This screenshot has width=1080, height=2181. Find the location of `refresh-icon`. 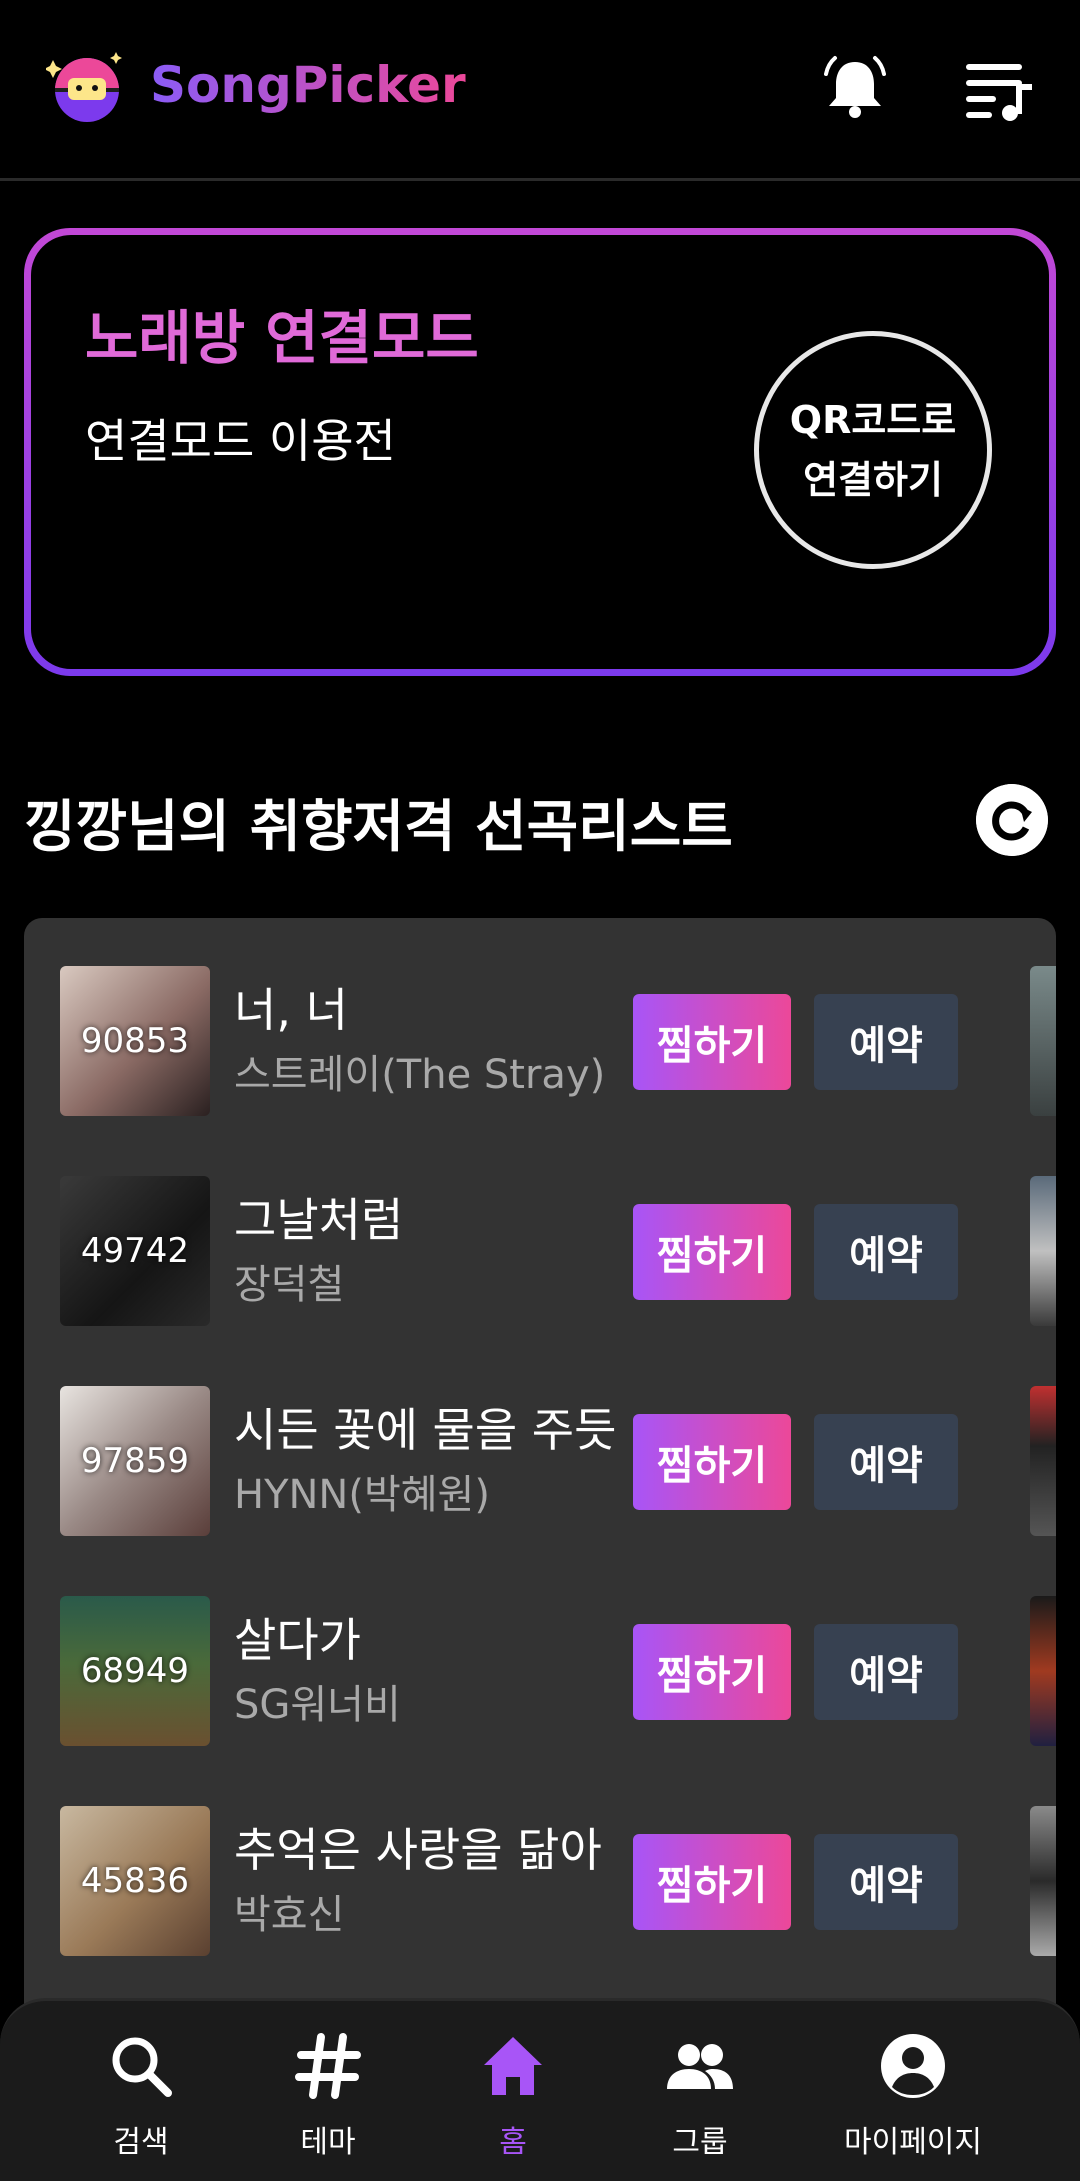

refresh-icon is located at coordinates (1012, 820).